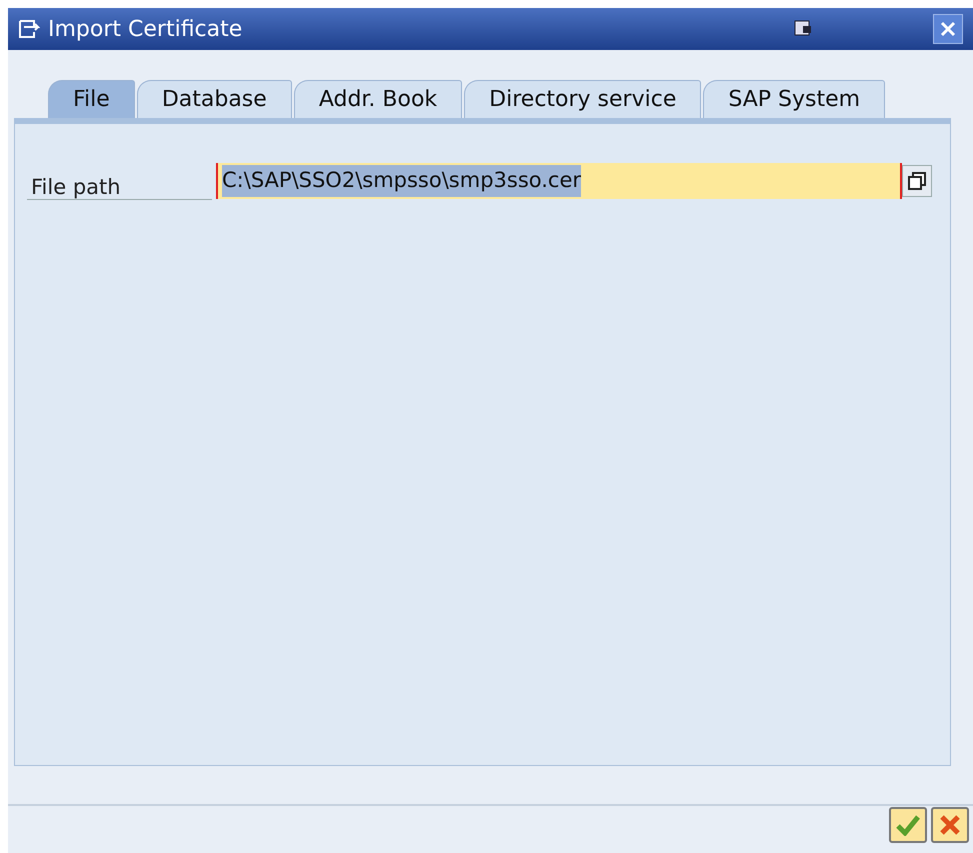 Image resolution: width=973 pixels, height=853 pixels. I want to click on close-button, so click(948, 29).